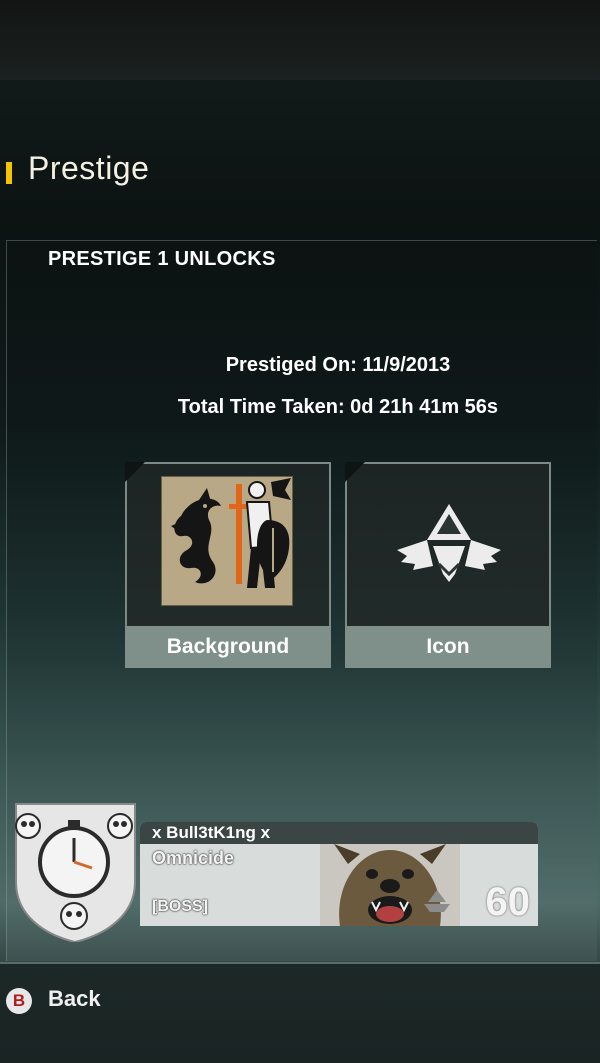 The height and width of the screenshot is (1063, 600). I want to click on winged-pyramid-emblem-icon, so click(449, 543).